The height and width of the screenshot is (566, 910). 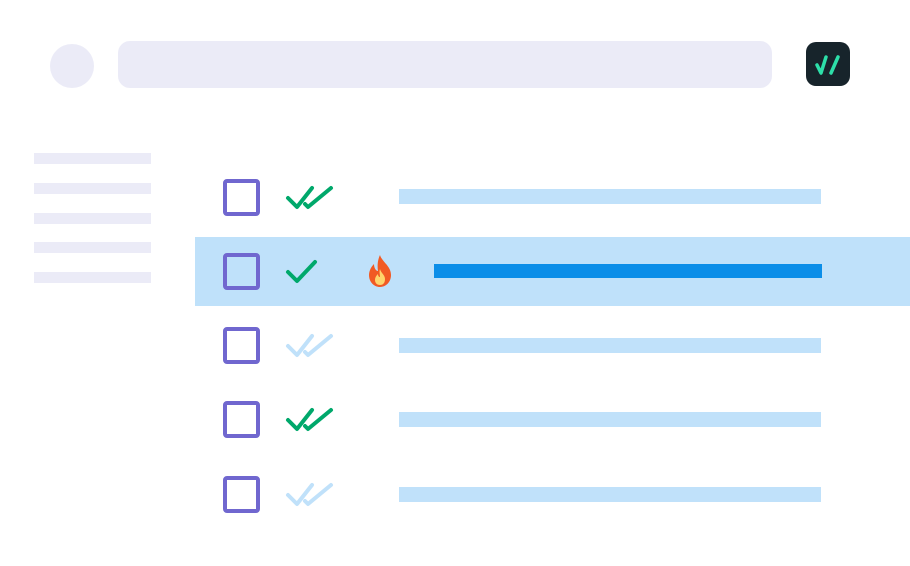 I want to click on app-logo, so click(x=828, y=64).